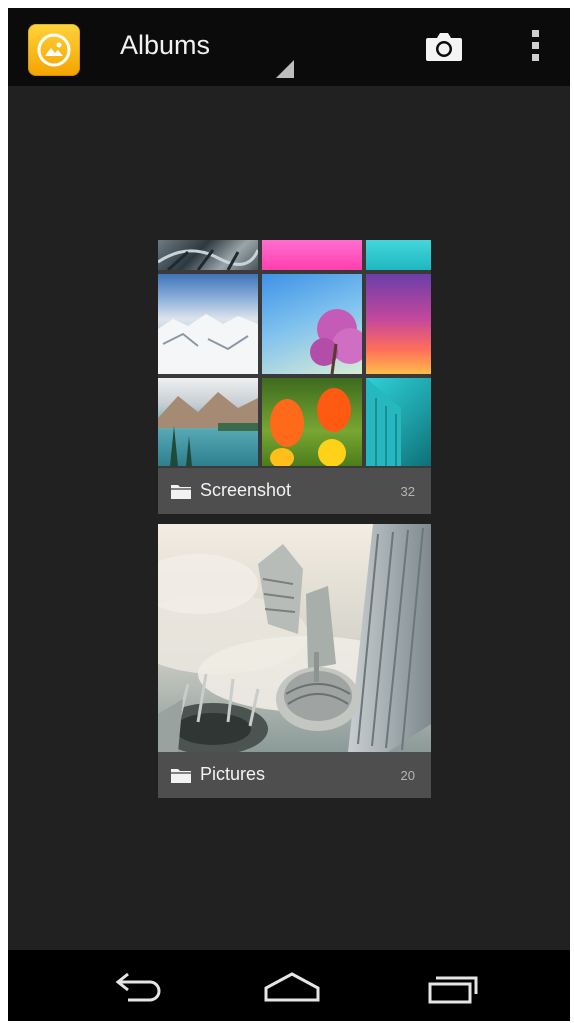 The width and height of the screenshot is (574, 1023). What do you see at coordinates (454, 988) in the screenshot?
I see `recents-icon` at bounding box center [454, 988].